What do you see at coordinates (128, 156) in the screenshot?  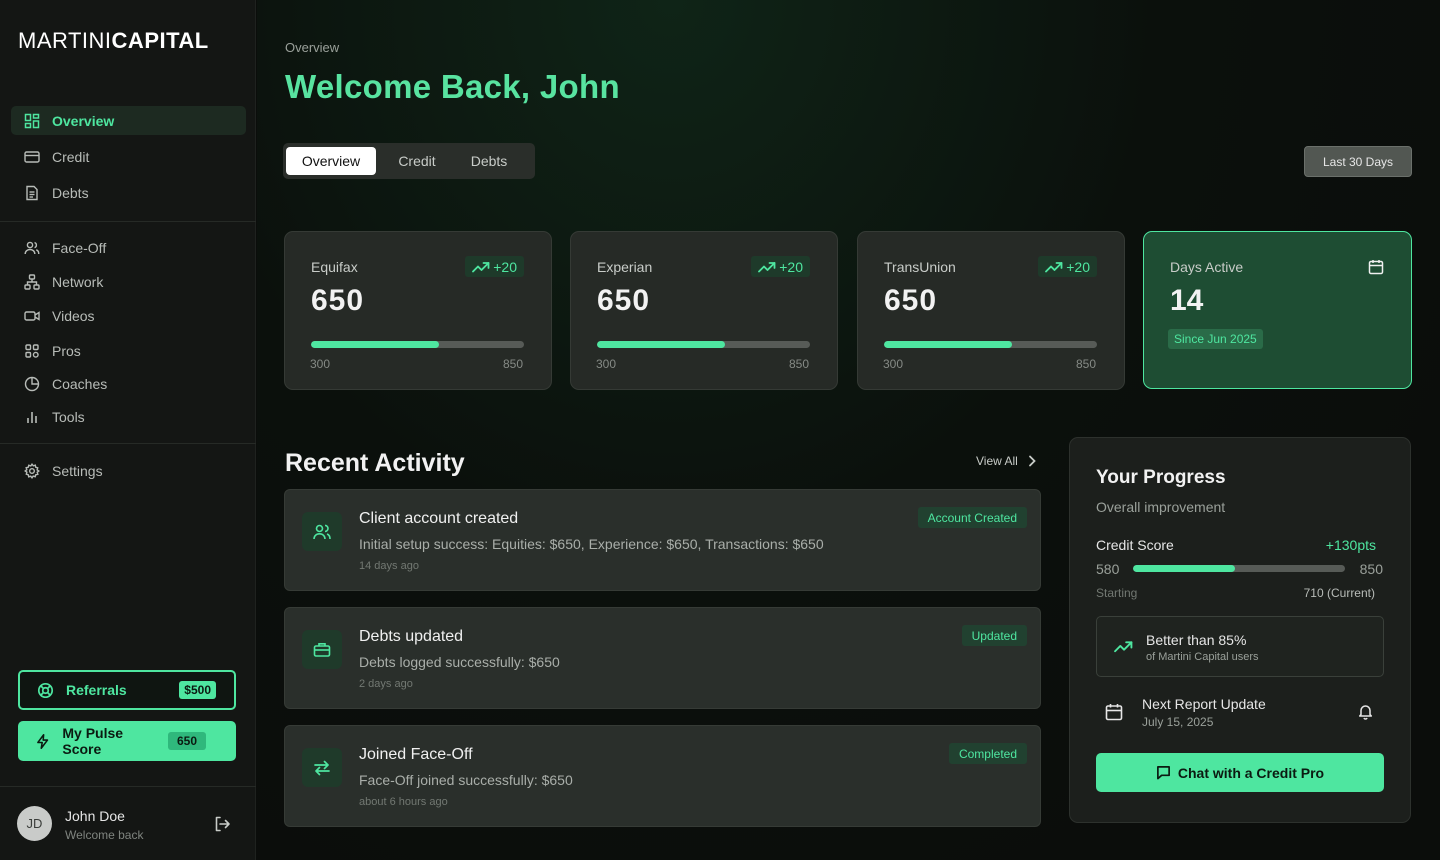 I see `sidebar-item-credit: Credit` at bounding box center [128, 156].